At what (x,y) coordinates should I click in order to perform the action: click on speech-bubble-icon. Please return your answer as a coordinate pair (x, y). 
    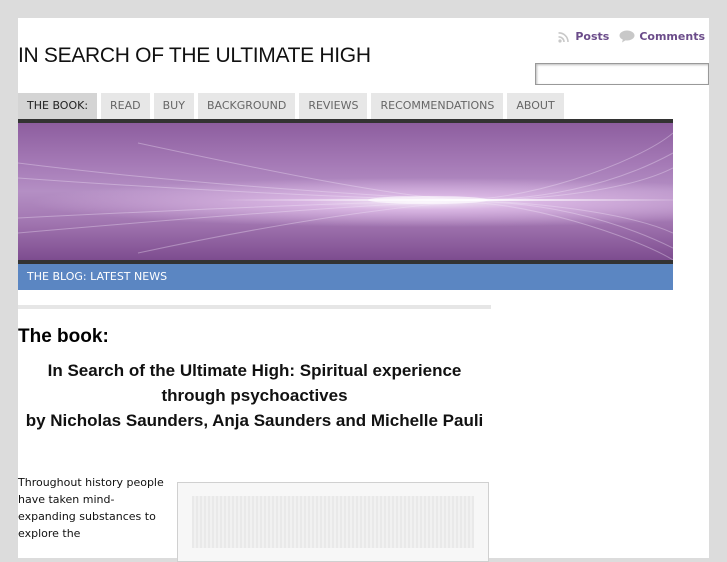
    Looking at the image, I should click on (627, 36).